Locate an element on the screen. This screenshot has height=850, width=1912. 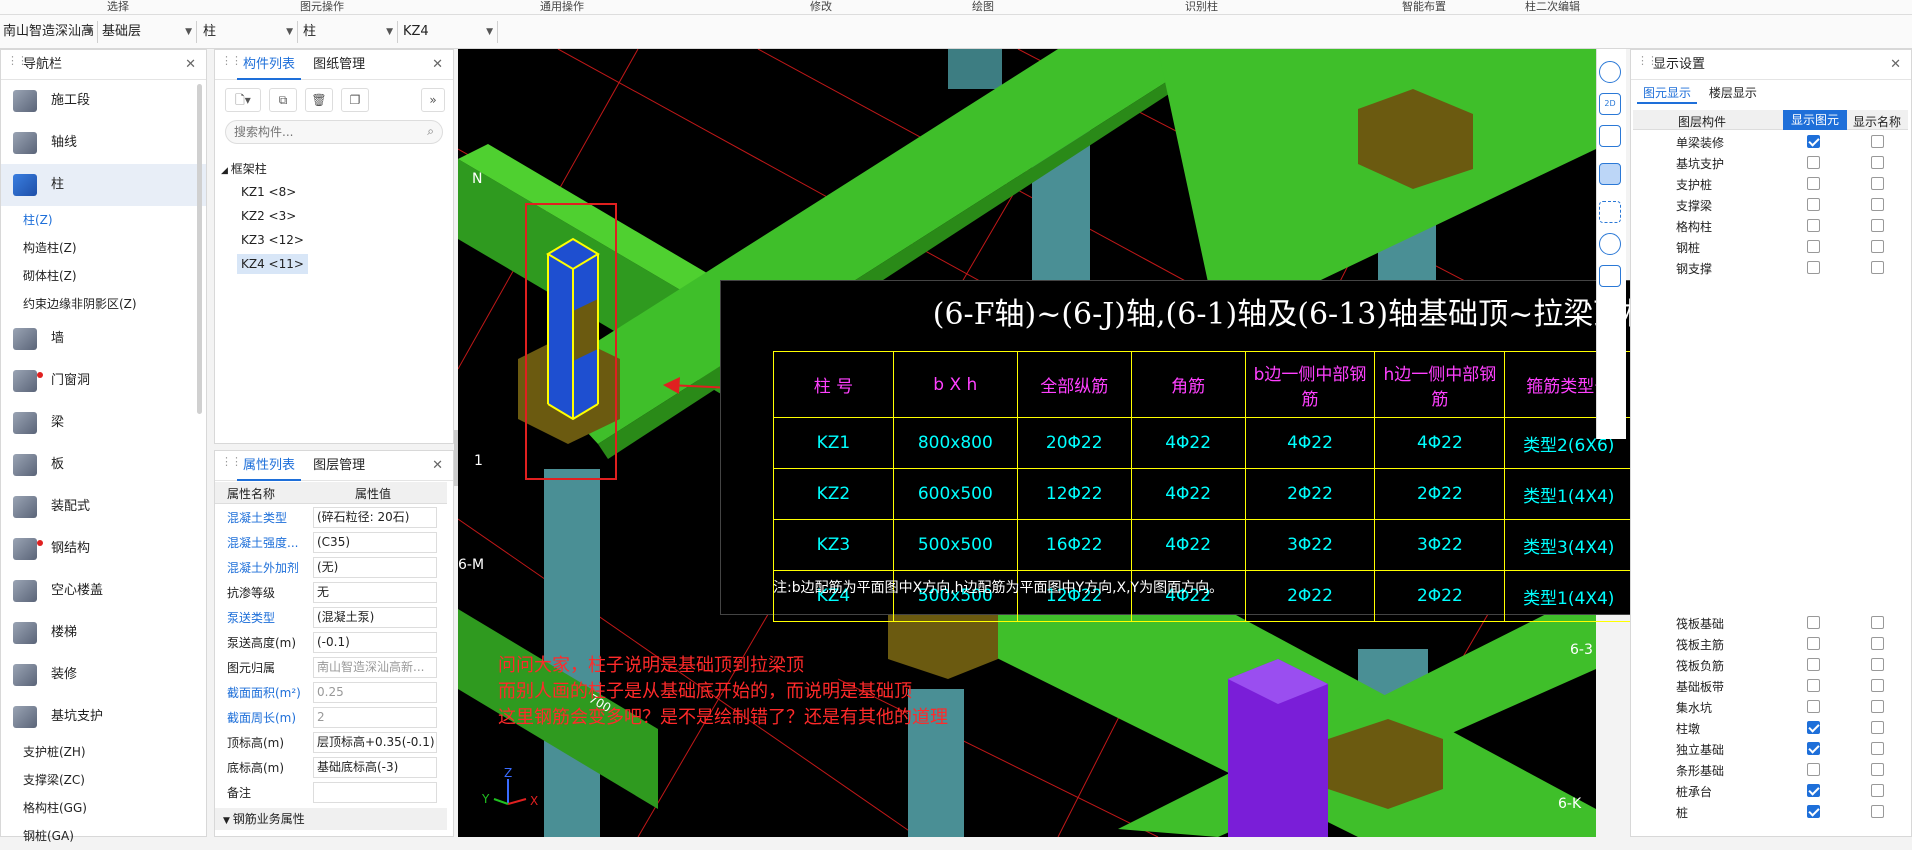
menu-column-edit: 柱二次编辑 is located at coordinates (1552, 7).